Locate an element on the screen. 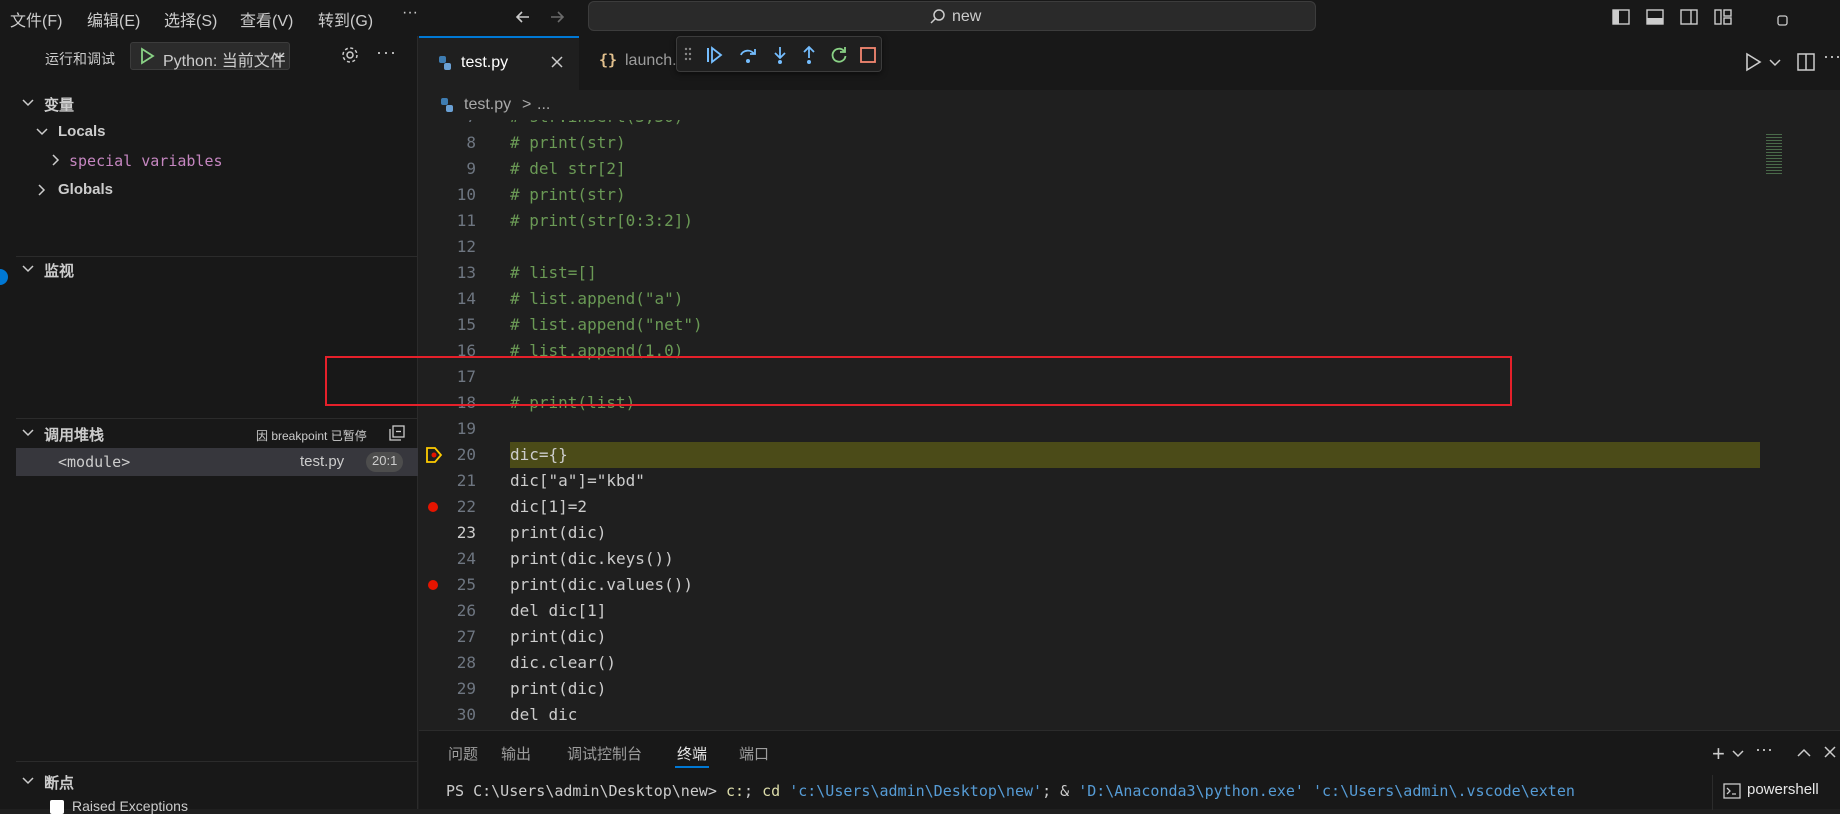  forward-arrow-icon is located at coordinates (557, 17).